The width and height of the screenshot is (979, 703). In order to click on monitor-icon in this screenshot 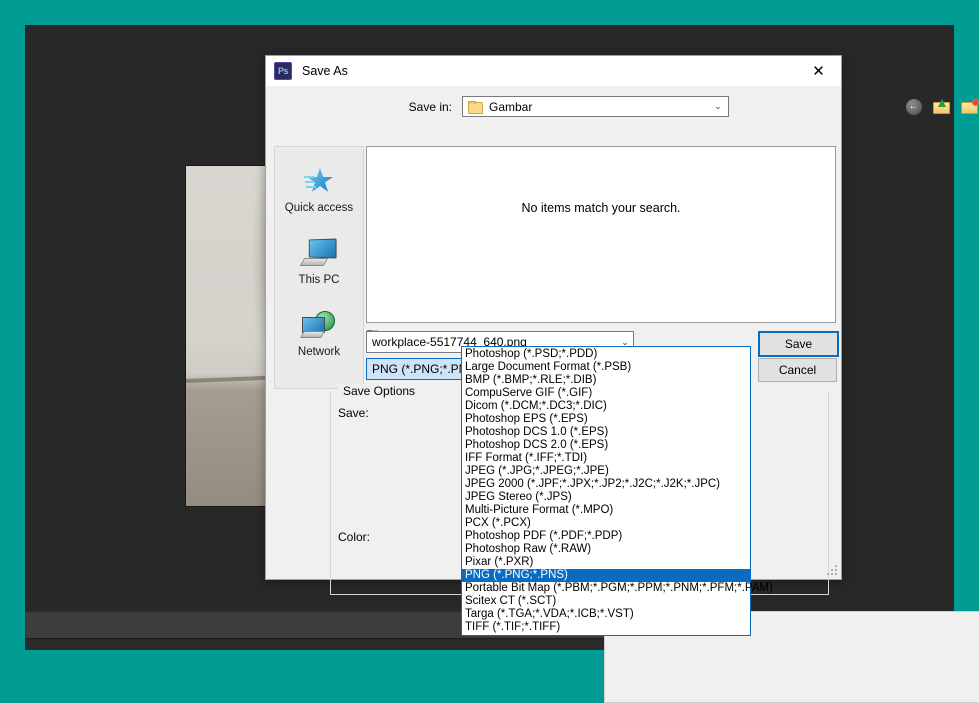, I will do `click(318, 253)`.